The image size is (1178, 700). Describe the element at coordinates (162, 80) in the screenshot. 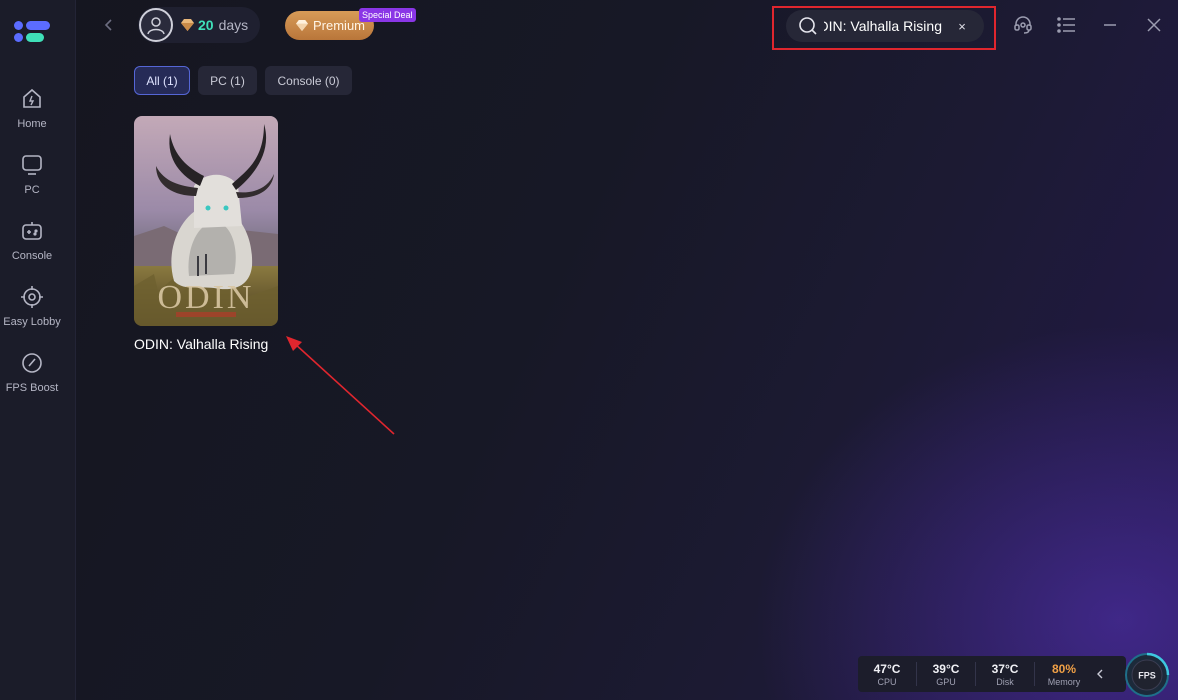

I see `tab-all: All (1)` at that location.